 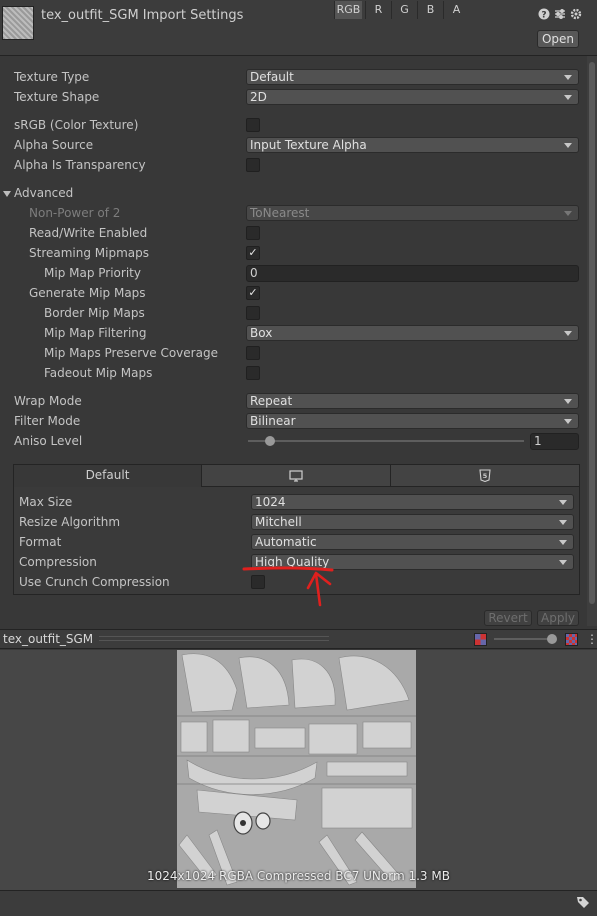 What do you see at coordinates (480, 639) in the screenshot?
I see `mip-small-icon` at bounding box center [480, 639].